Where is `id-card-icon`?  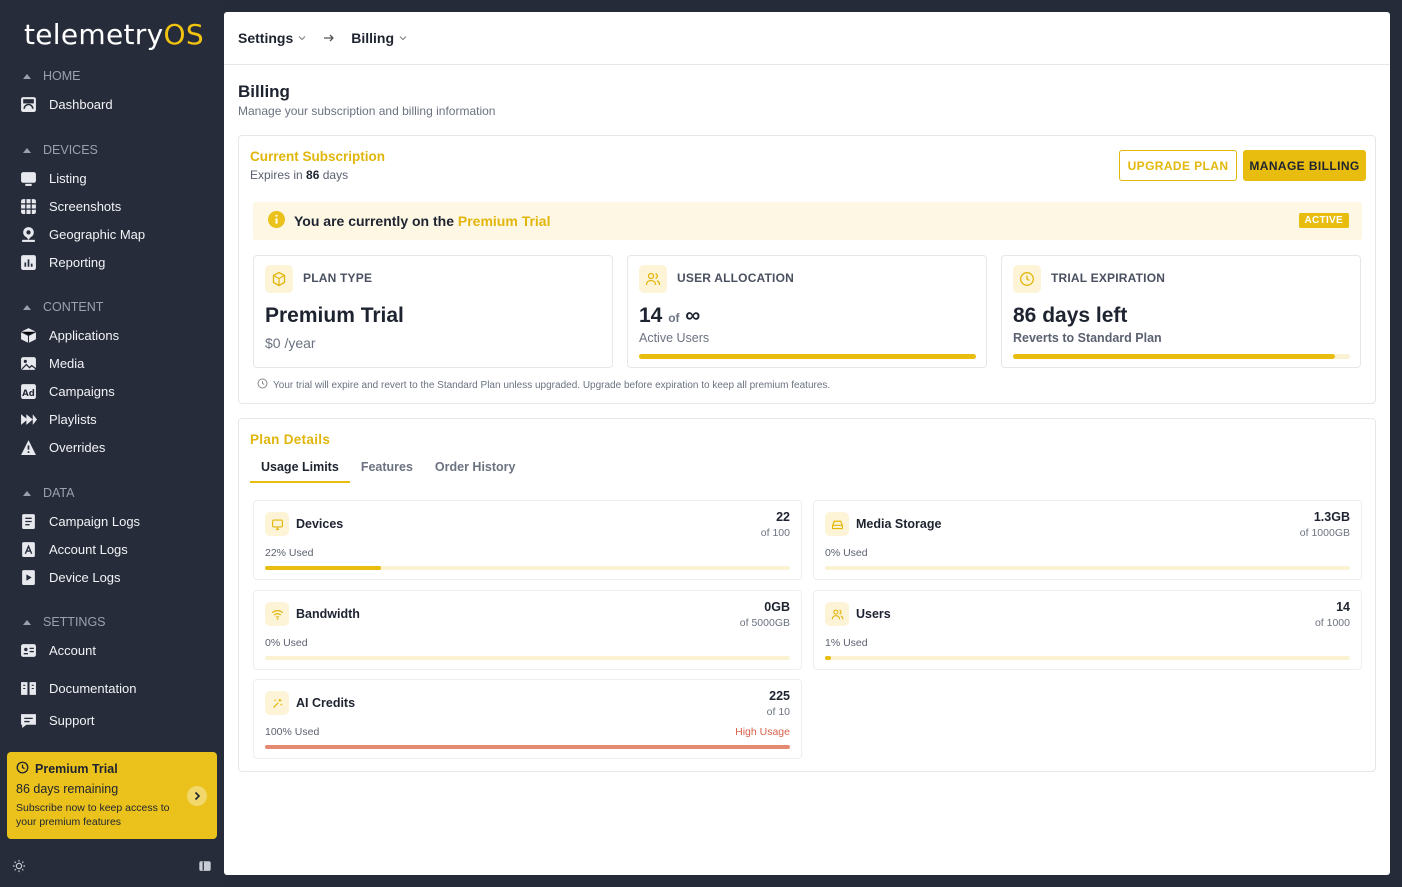 id-card-icon is located at coordinates (28, 650).